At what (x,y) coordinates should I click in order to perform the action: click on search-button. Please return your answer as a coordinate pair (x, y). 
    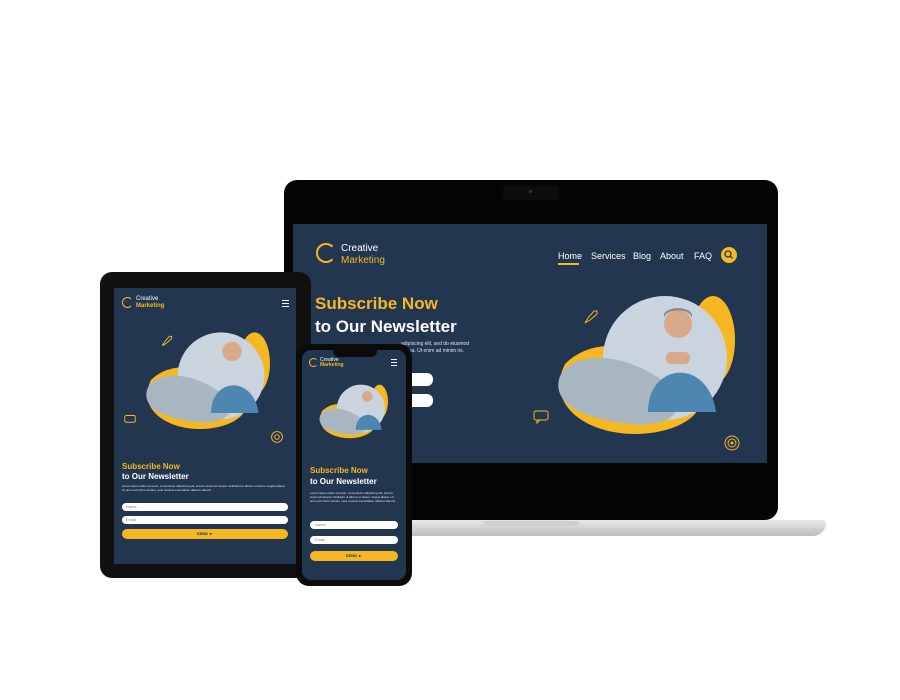
    Looking at the image, I should click on (729, 255).